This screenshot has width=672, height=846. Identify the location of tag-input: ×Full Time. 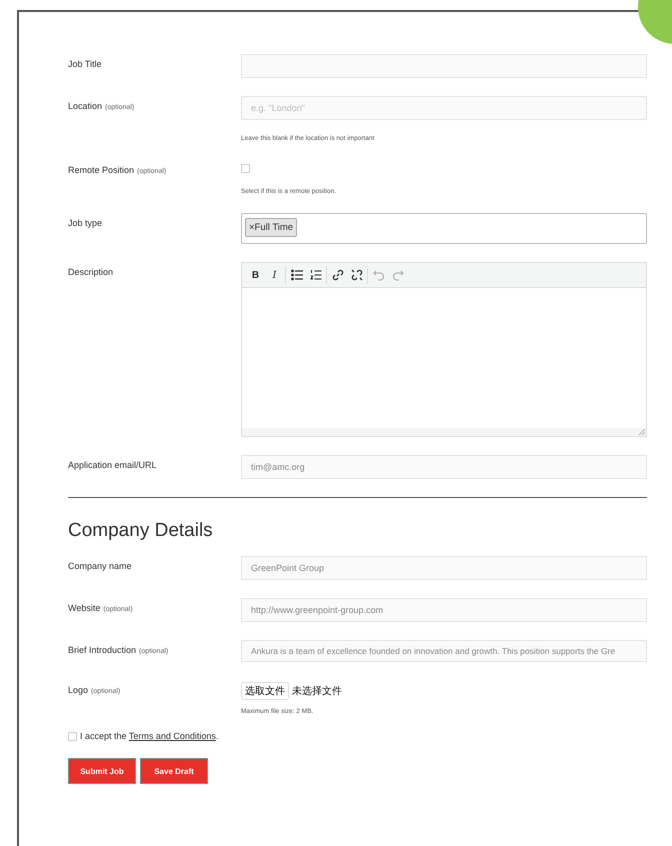
(444, 228).